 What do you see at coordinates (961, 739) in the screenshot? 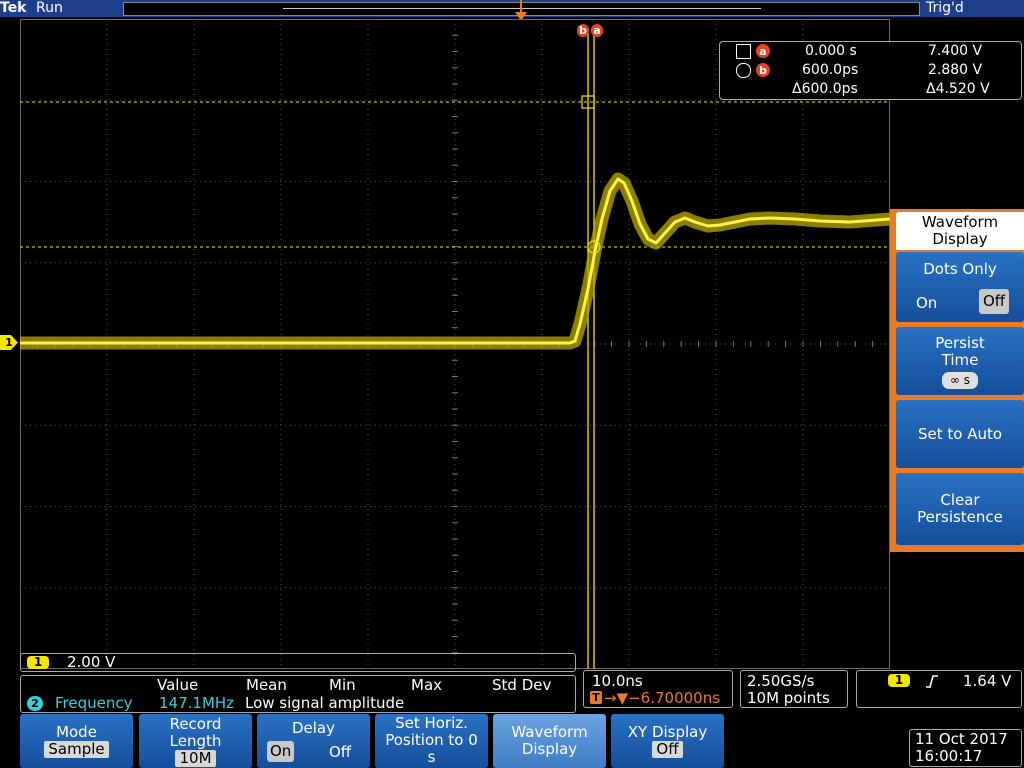
I see `date: 11 Oct 2017` at bounding box center [961, 739].